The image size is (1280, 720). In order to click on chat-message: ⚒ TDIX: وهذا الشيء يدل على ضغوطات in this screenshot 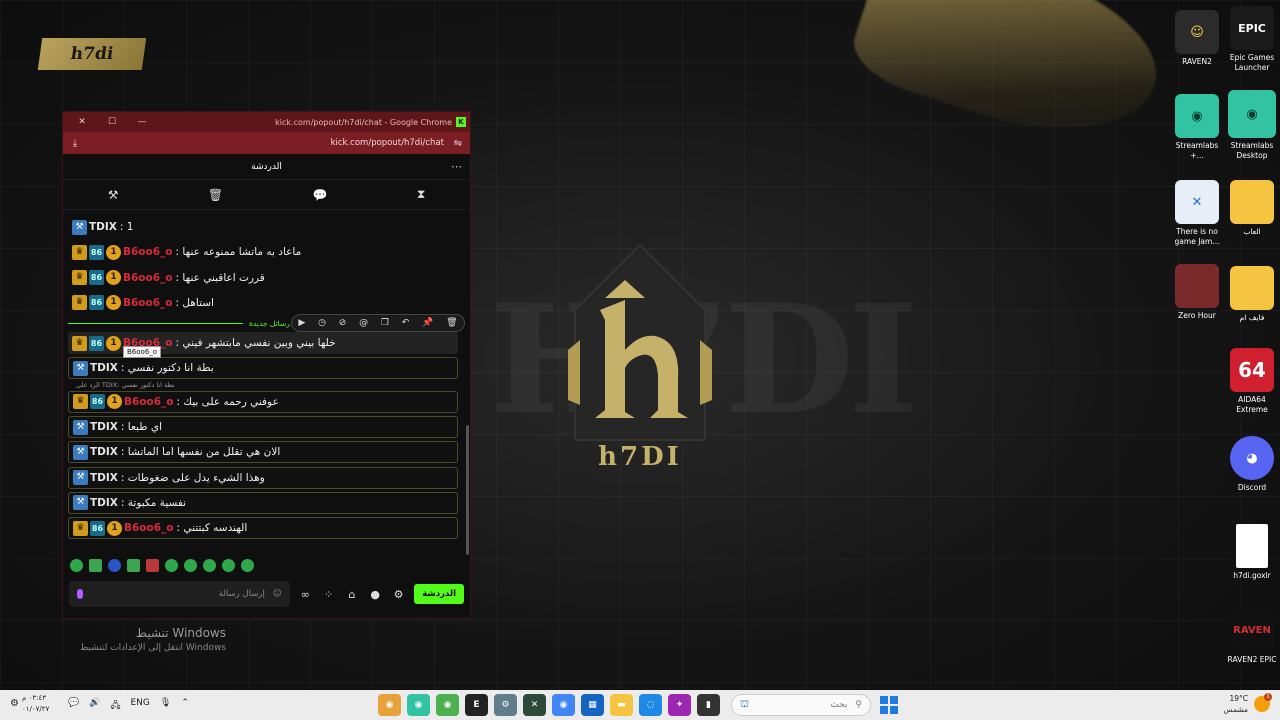, I will do `click(263, 477)`.